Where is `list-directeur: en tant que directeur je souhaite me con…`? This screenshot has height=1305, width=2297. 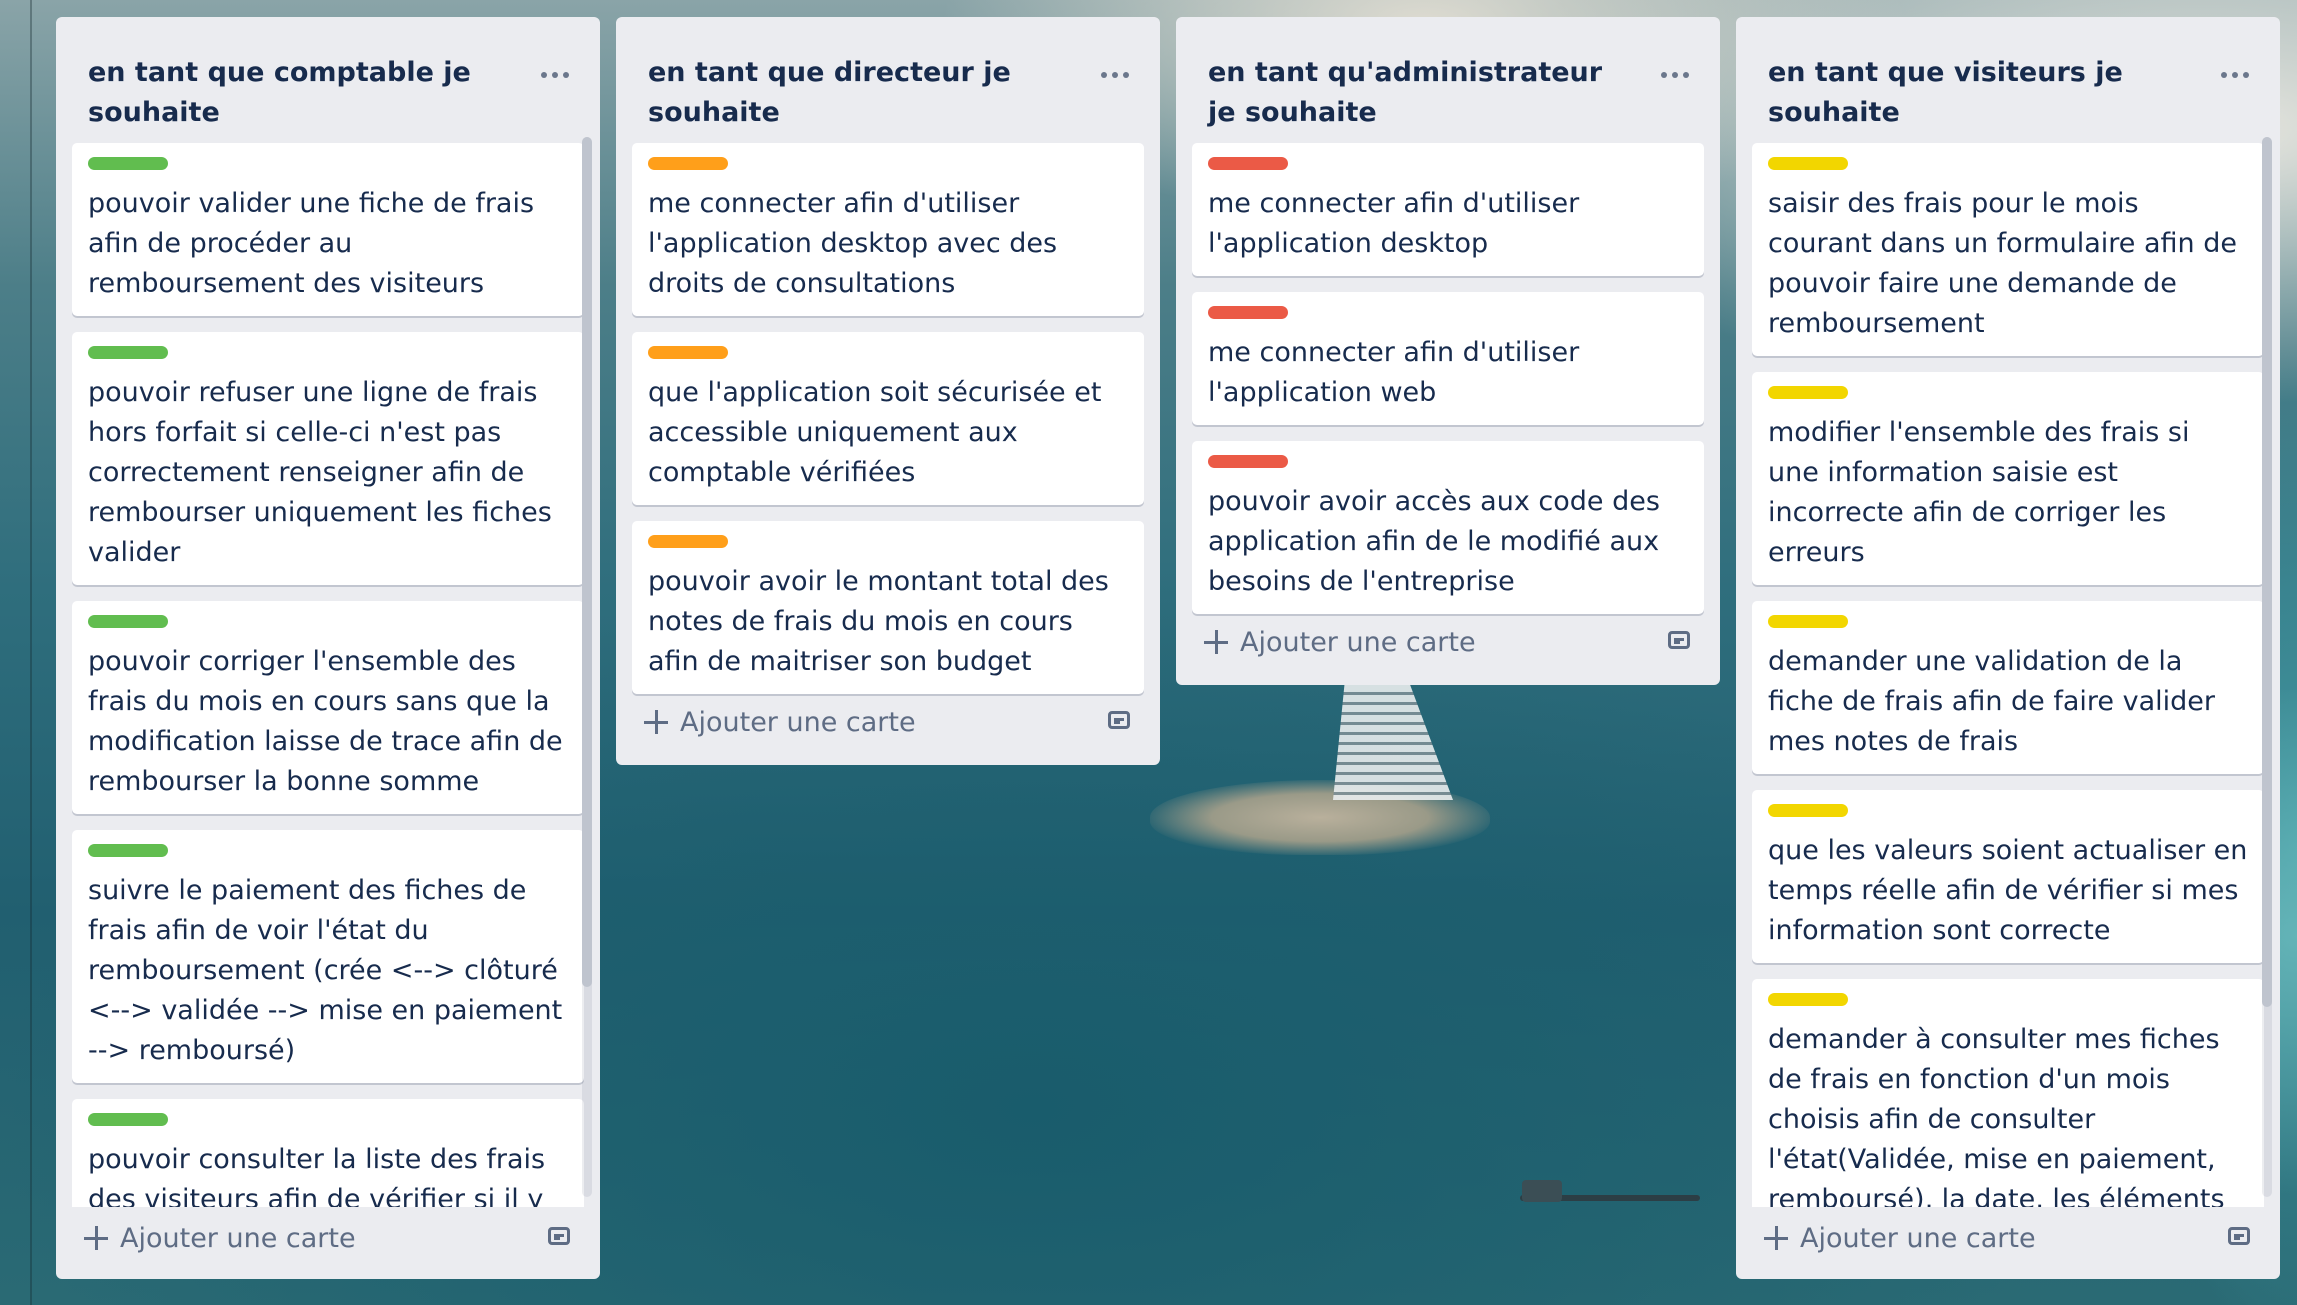 list-directeur: en tant que directeur je souhaite me con… is located at coordinates (888, 391).